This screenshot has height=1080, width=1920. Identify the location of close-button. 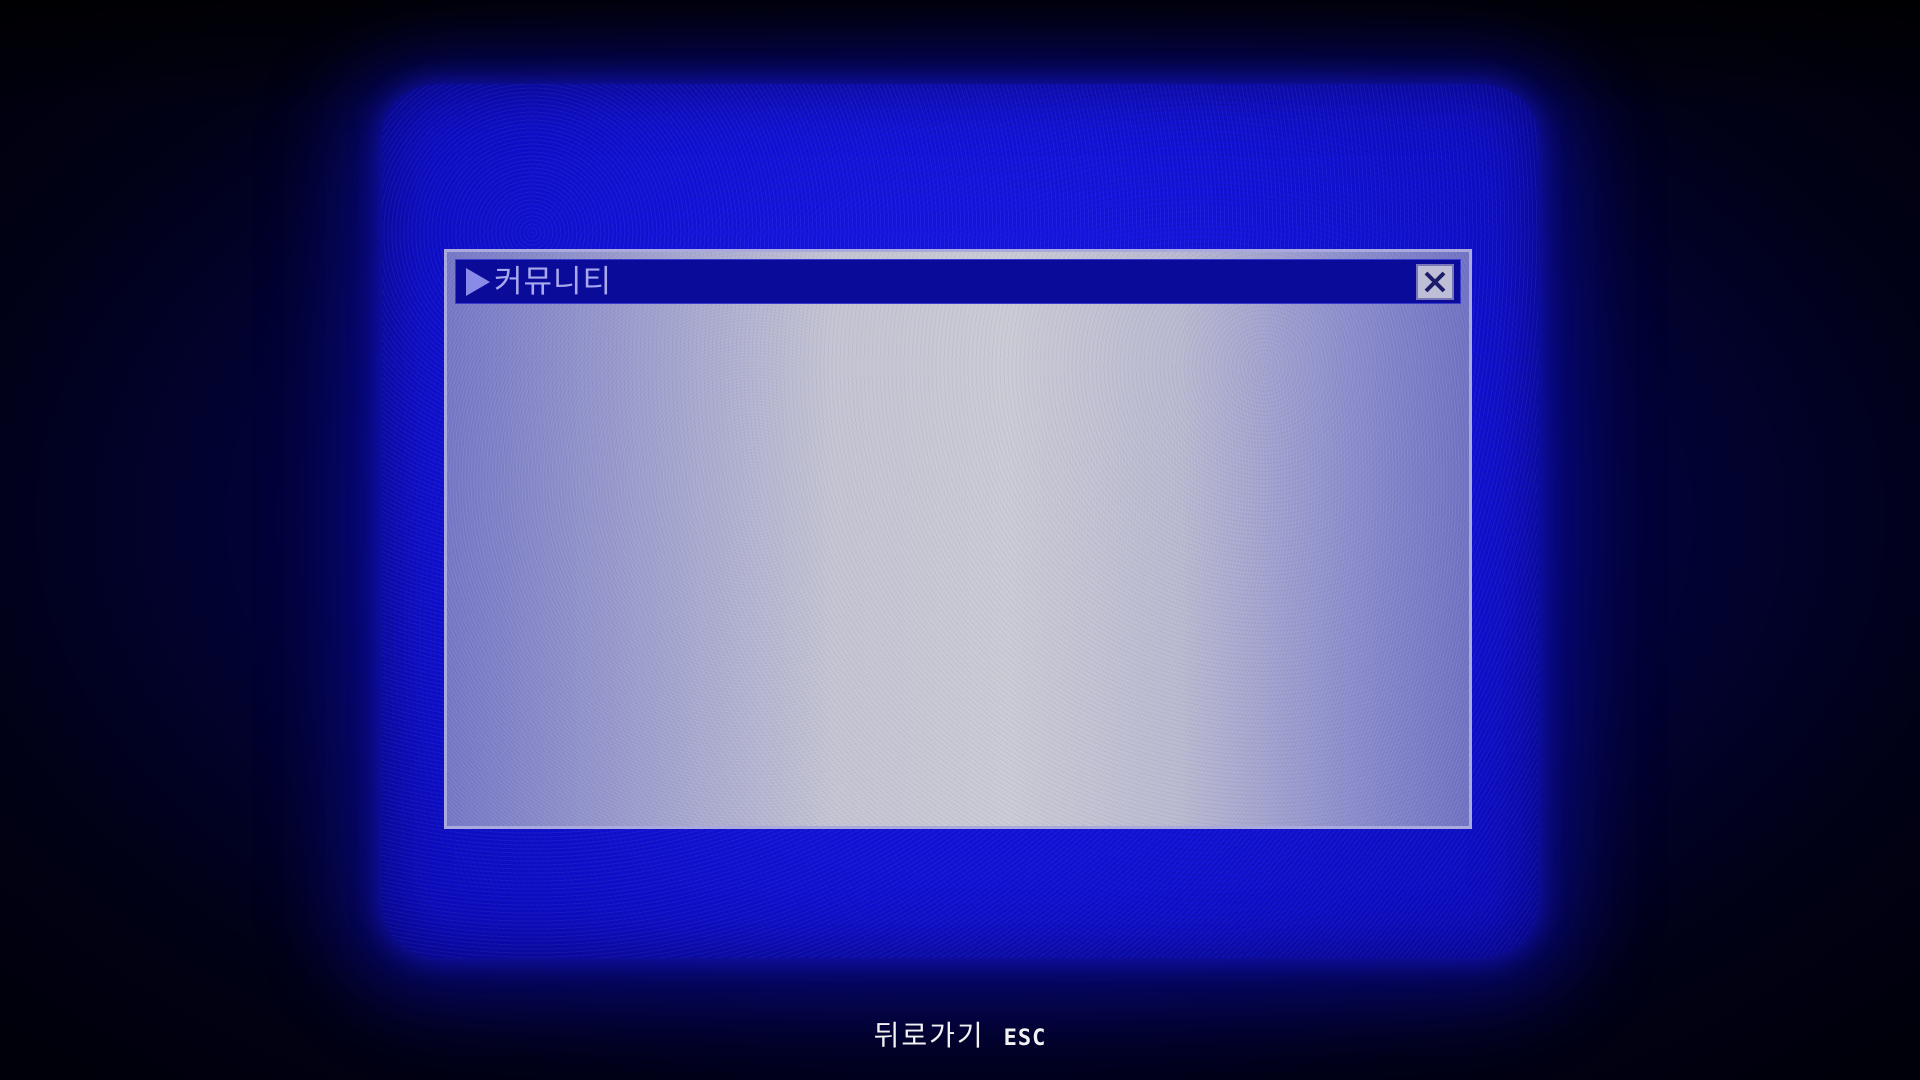
(1435, 282).